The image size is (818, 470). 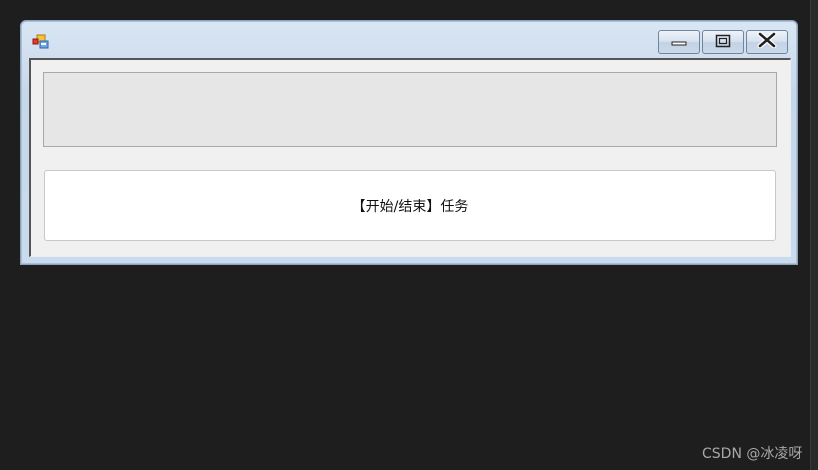 I want to click on minimize-button, so click(x=679, y=42).